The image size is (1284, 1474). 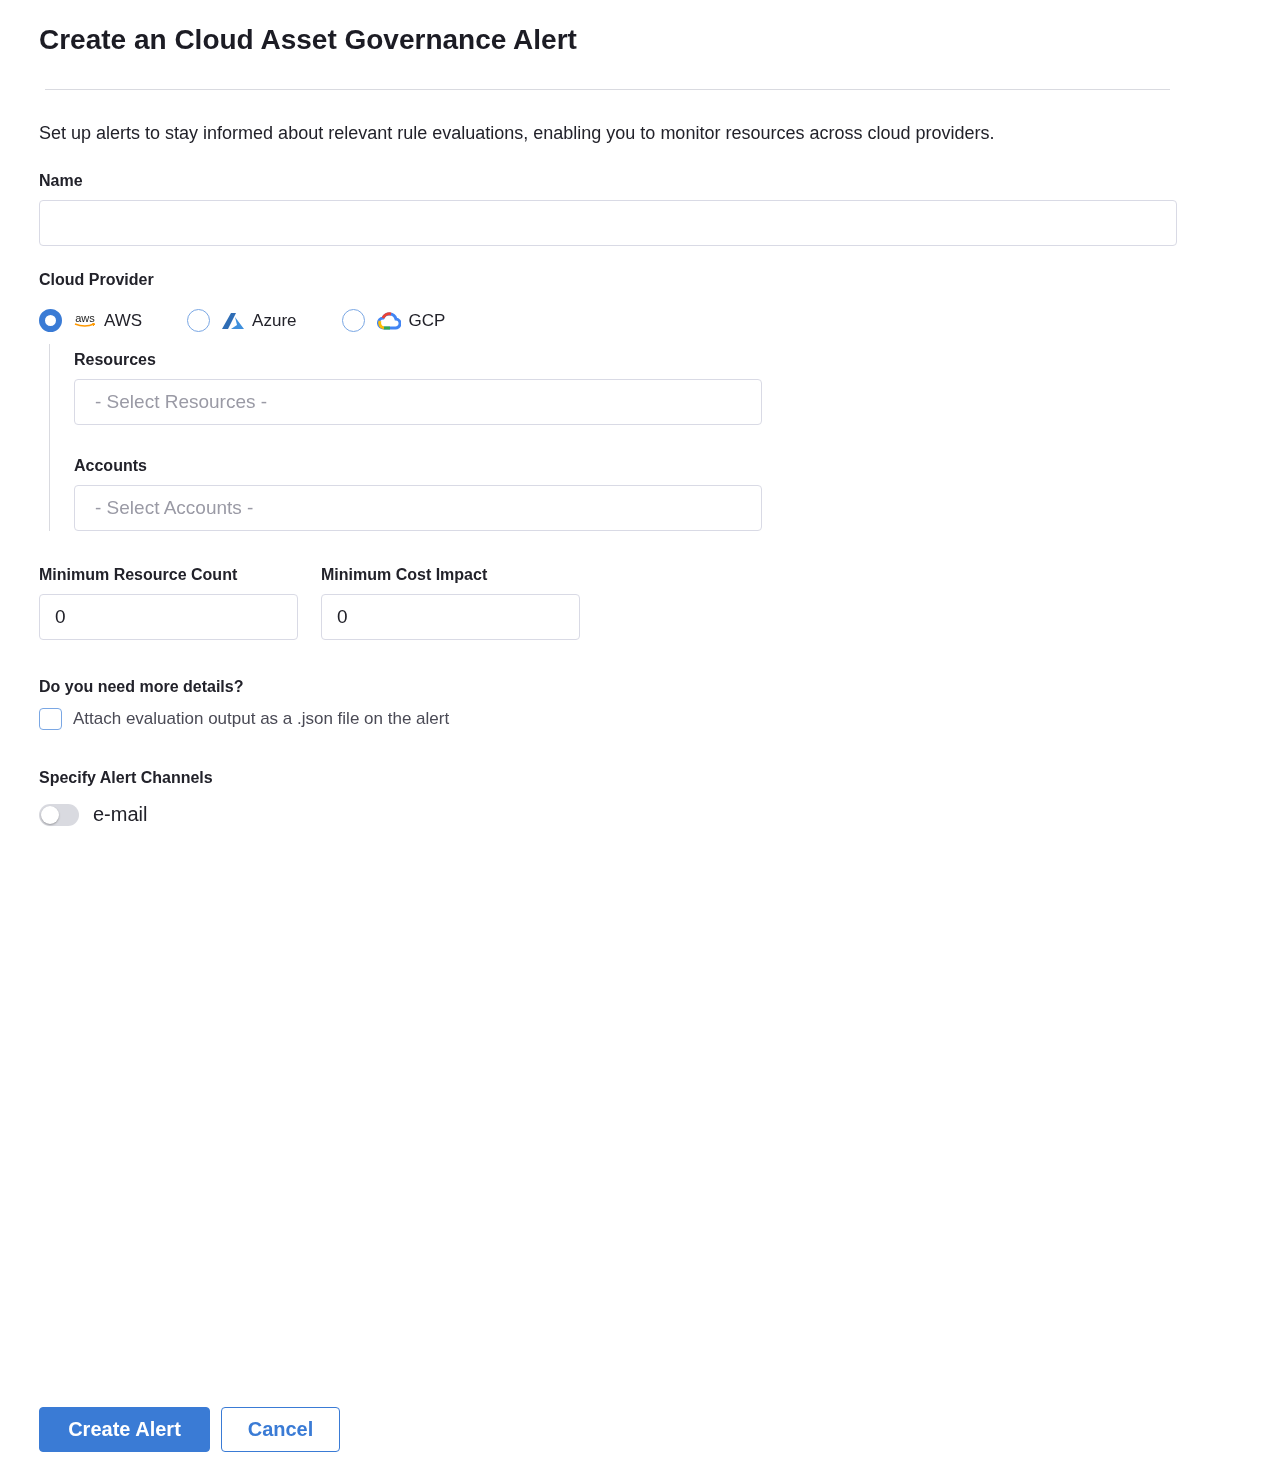 I want to click on field-label: Minimum Cost Impact, so click(x=405, y=575).